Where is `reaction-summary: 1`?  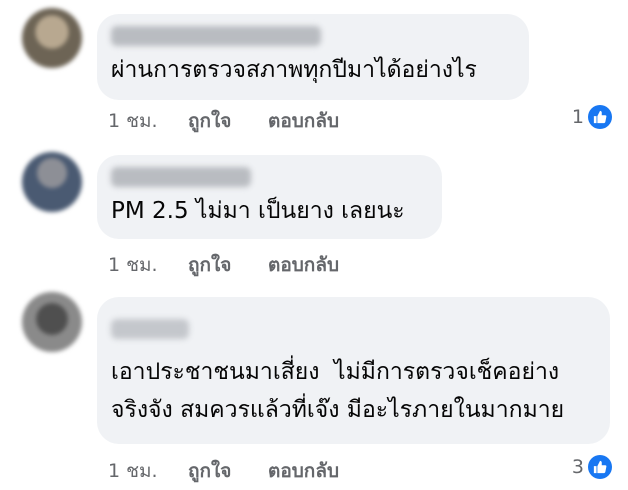 reaction-summary: 1 is located at coordinates (592, 117).